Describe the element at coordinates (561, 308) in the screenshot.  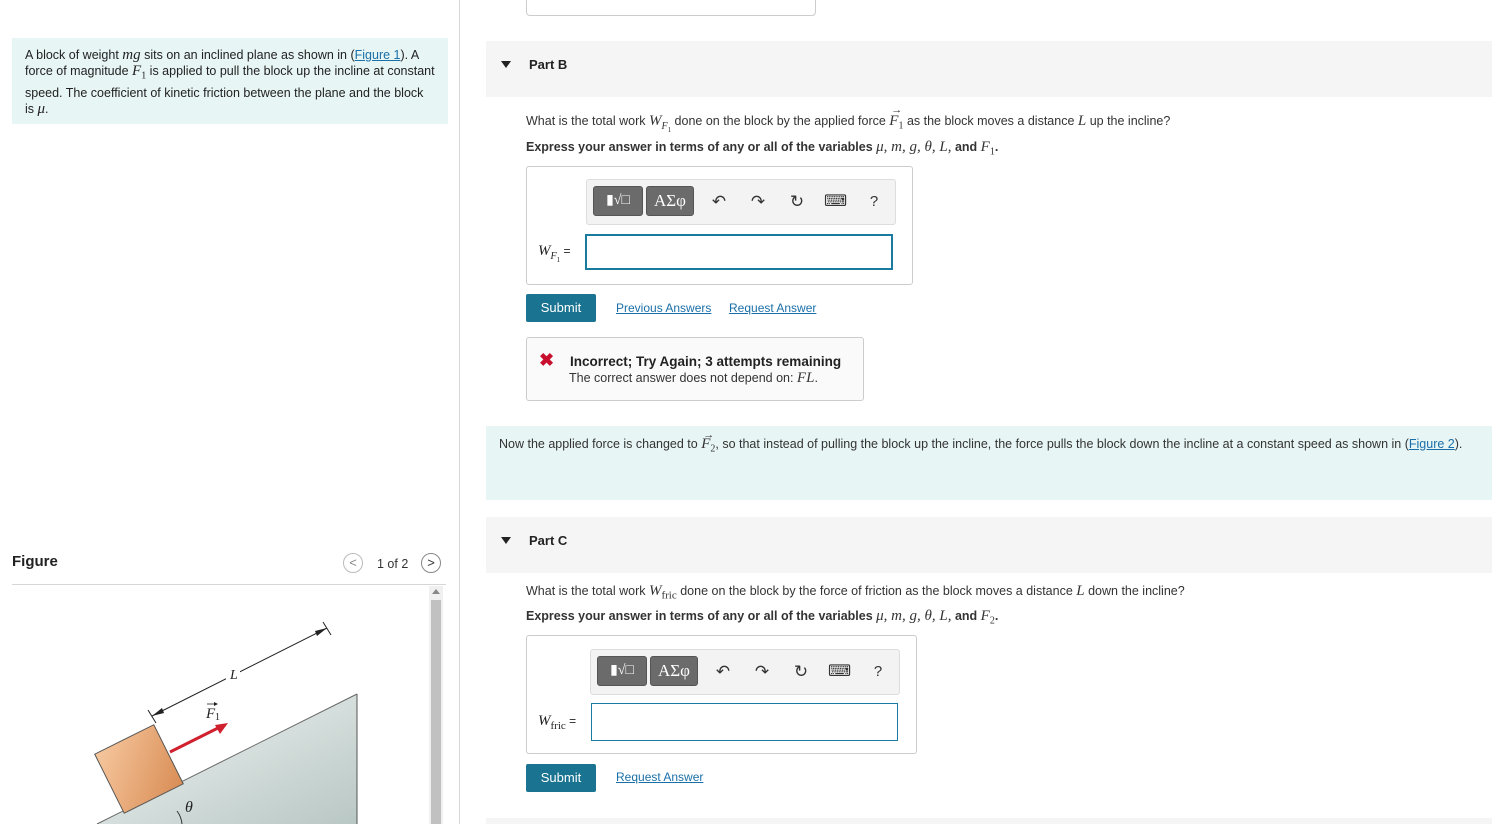
I see `part-b-submit-button: Submit` at that location.